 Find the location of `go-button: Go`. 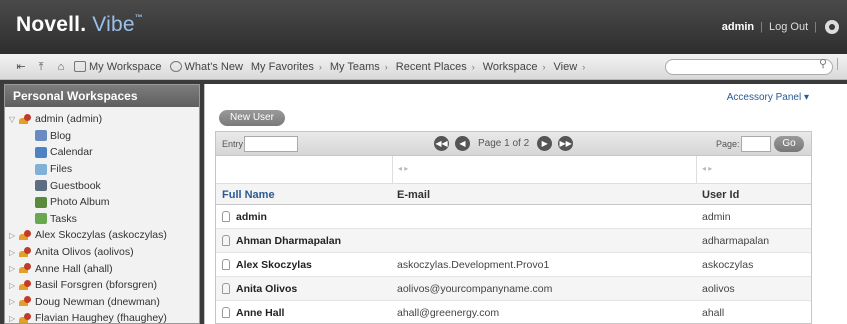

go-button: Go is located at coordinates (789, 144).